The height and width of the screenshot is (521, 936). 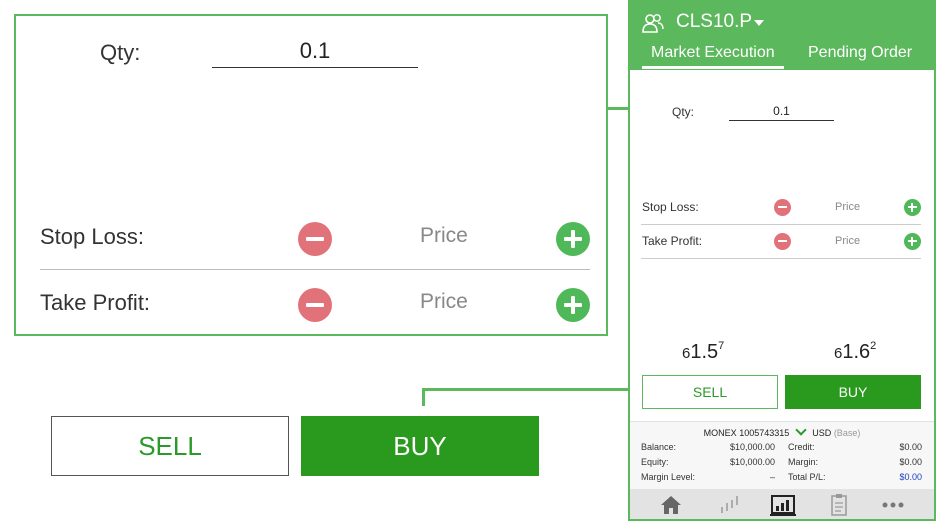 I want to click on tab-market-execution: Market Execution, so click(x=713, y=53).